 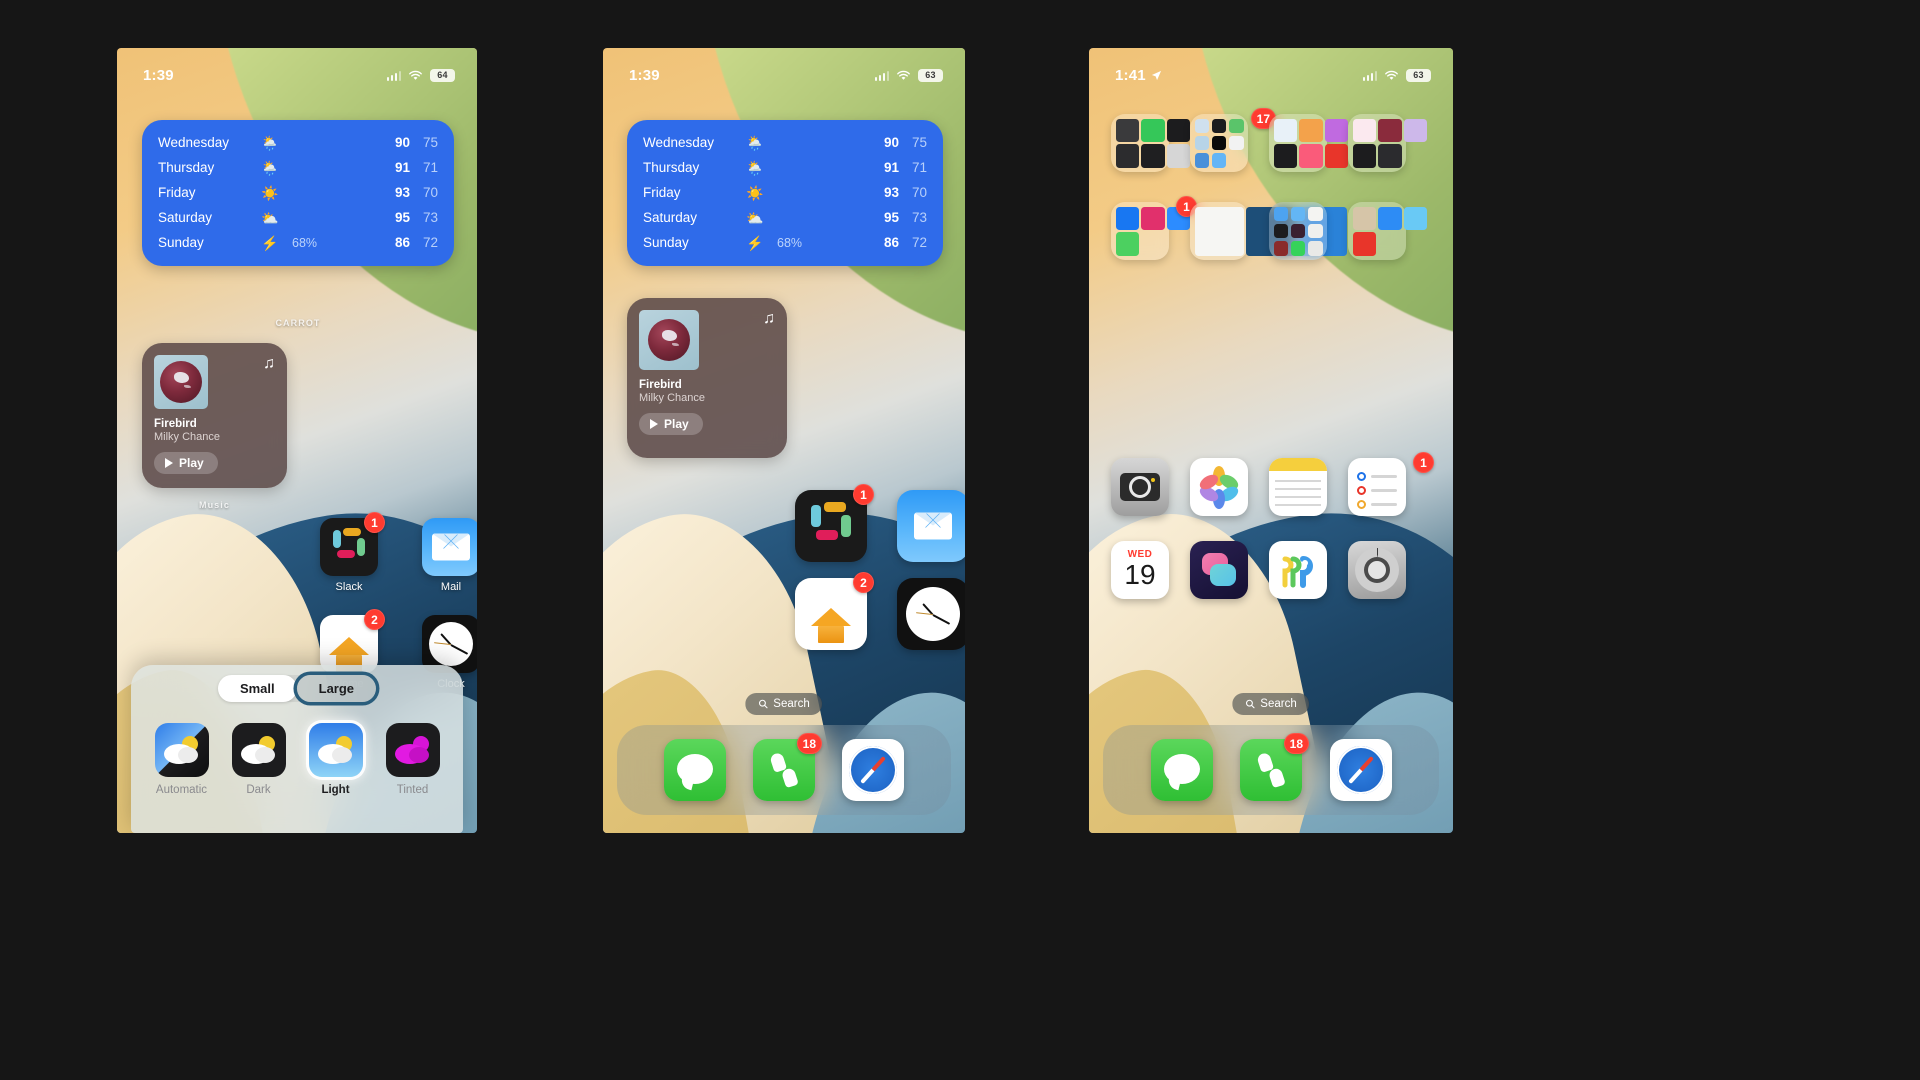 I want to click on weather-high: 95, so click(x=891, y=217).